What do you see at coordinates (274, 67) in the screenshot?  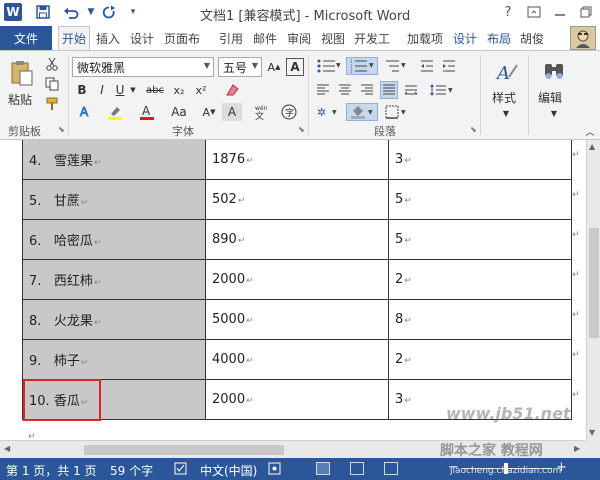 I see `grow-font-icon: A ▲` at bounding box center [274, 67].